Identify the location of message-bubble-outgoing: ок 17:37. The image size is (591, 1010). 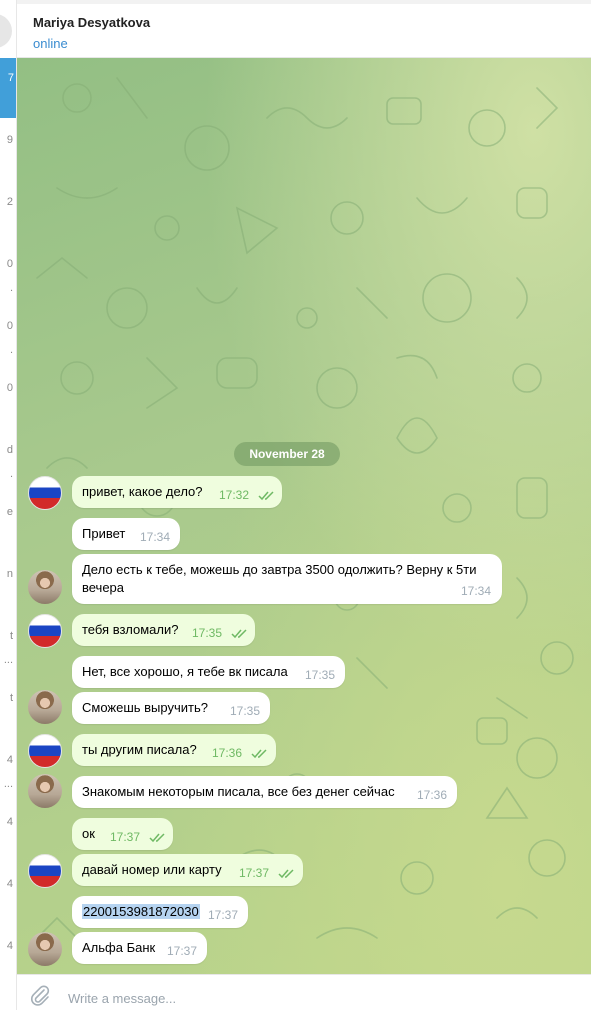
(122, 834).